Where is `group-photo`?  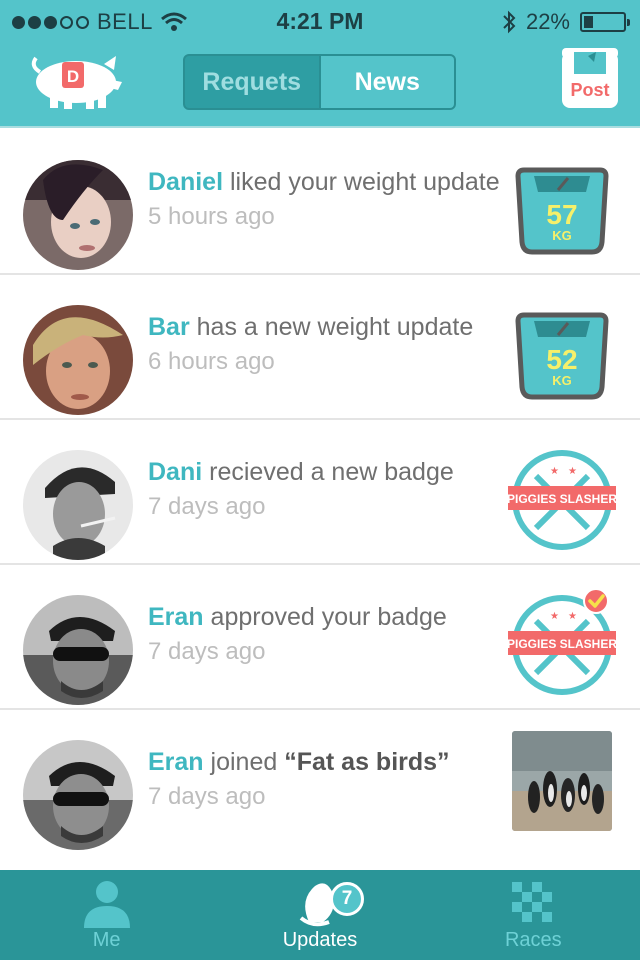 group-photo is located at coordinates (562, 781).